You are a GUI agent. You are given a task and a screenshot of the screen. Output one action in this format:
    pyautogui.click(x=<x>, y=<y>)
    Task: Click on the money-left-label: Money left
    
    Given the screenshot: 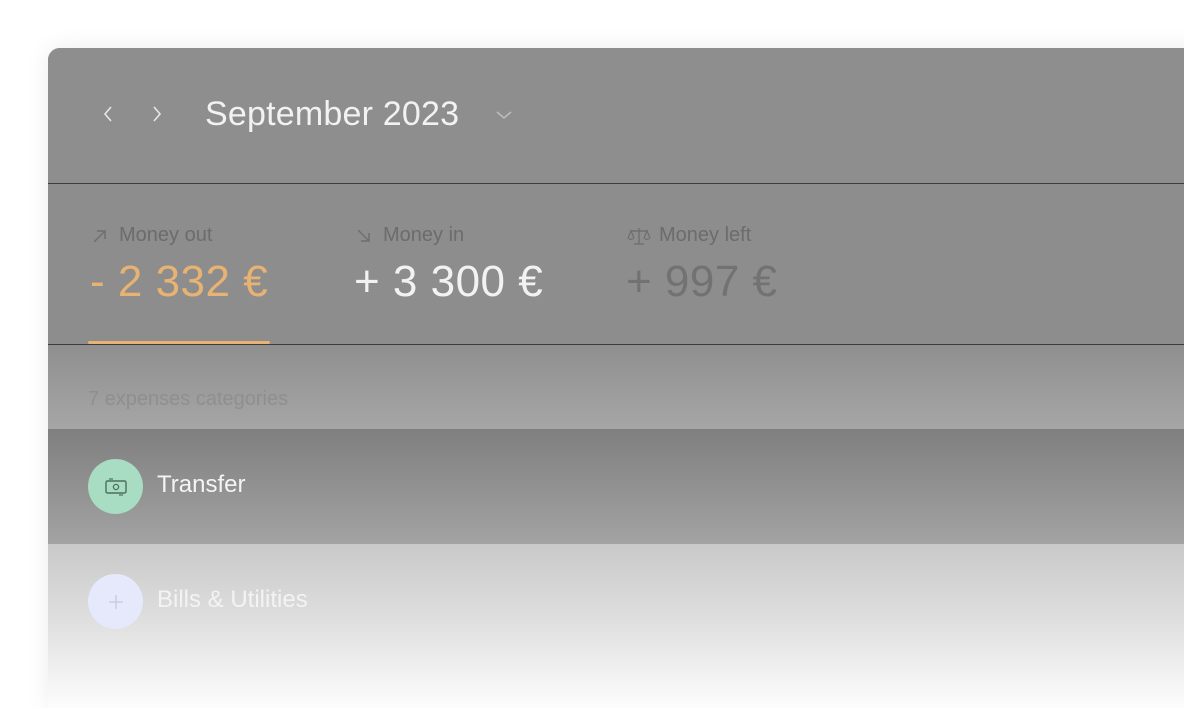 What is the action you would take?
    pyautogui.click(x=705, y=235)
    